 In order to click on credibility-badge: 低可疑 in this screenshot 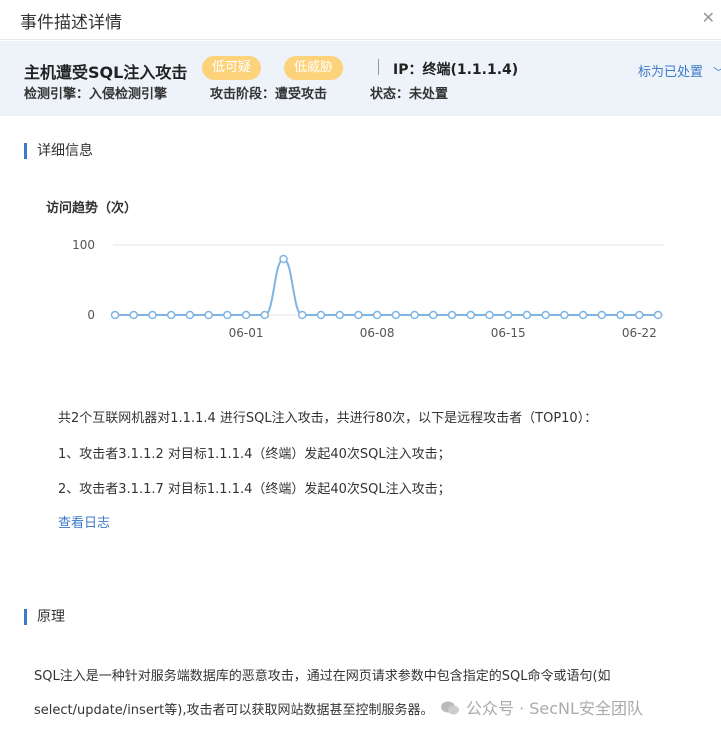, I will do `click(232, 68)`.